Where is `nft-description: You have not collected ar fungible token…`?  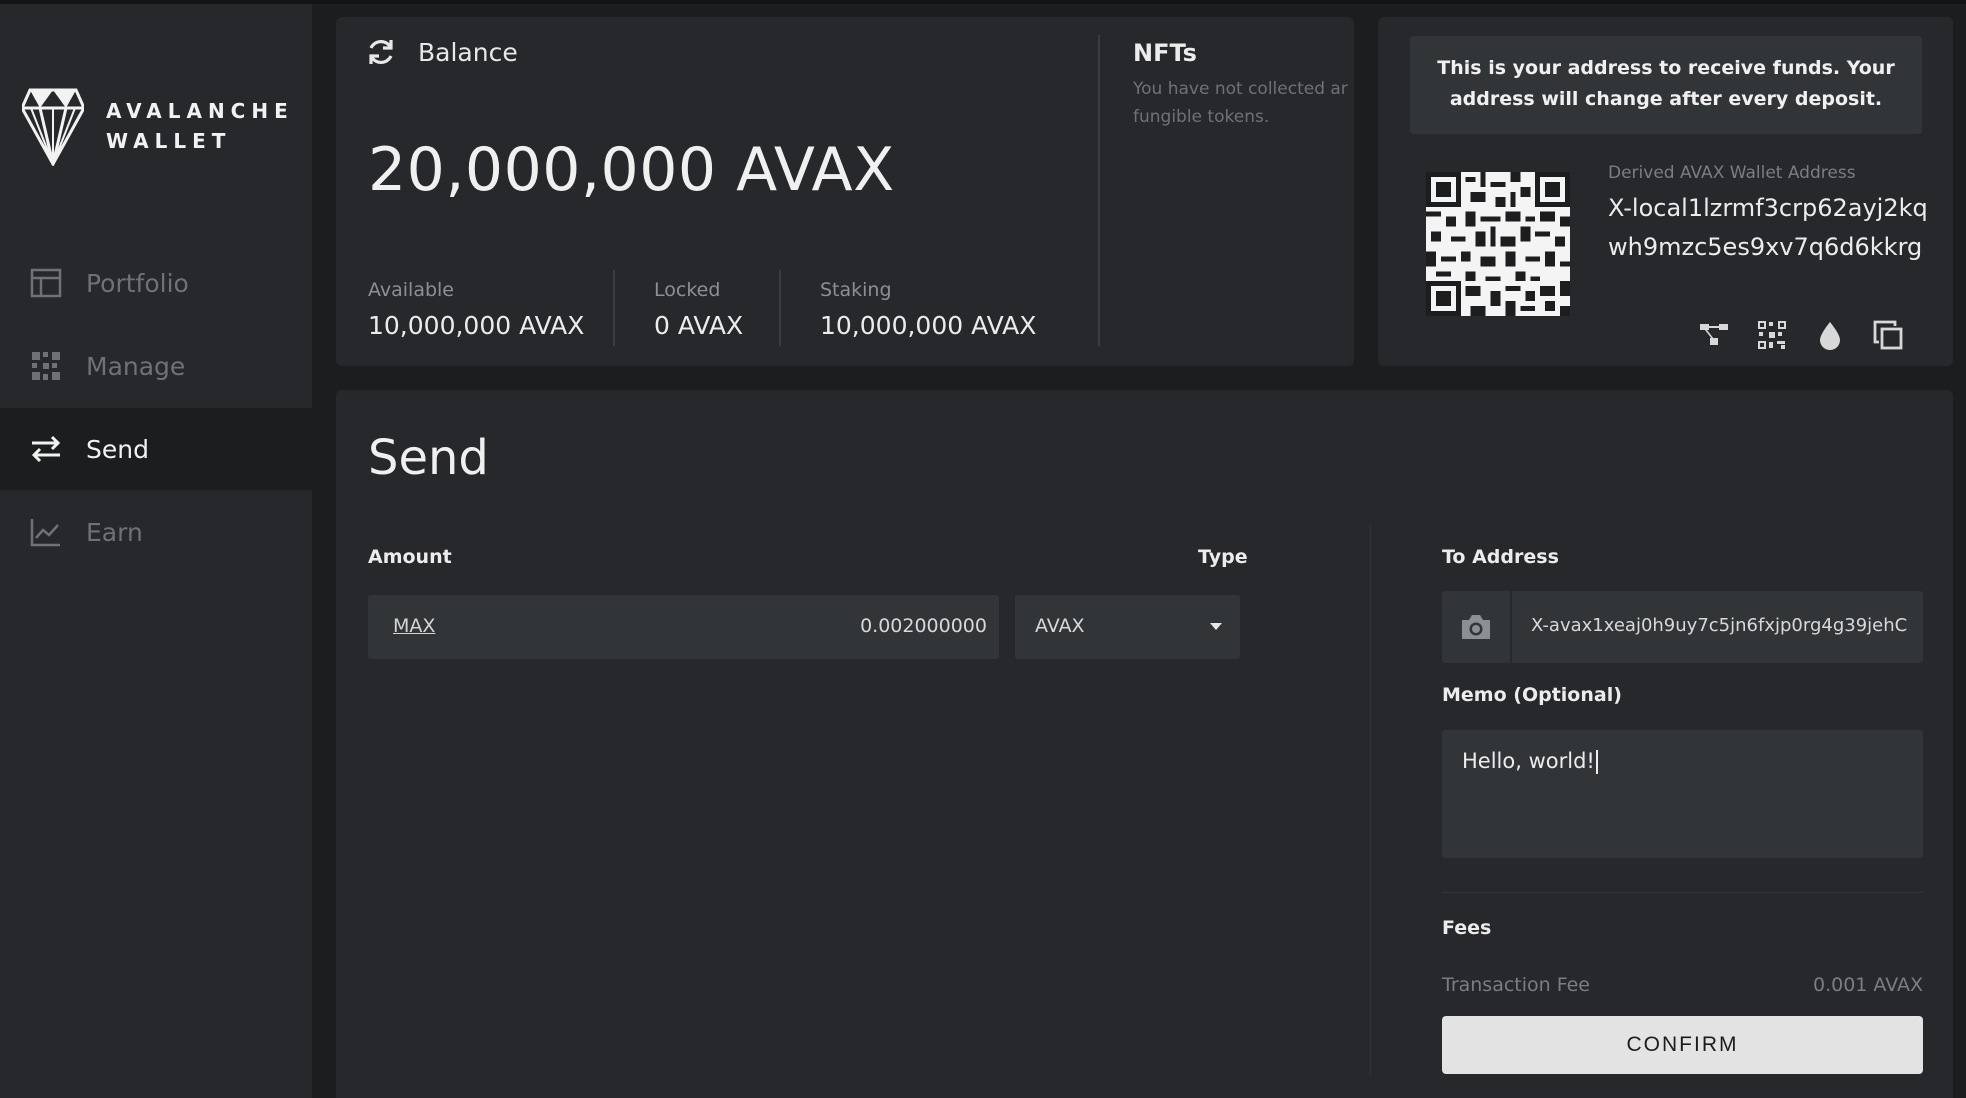
nft-description: You have not collected ar fungible token… is located at coordinates (1243, 103).